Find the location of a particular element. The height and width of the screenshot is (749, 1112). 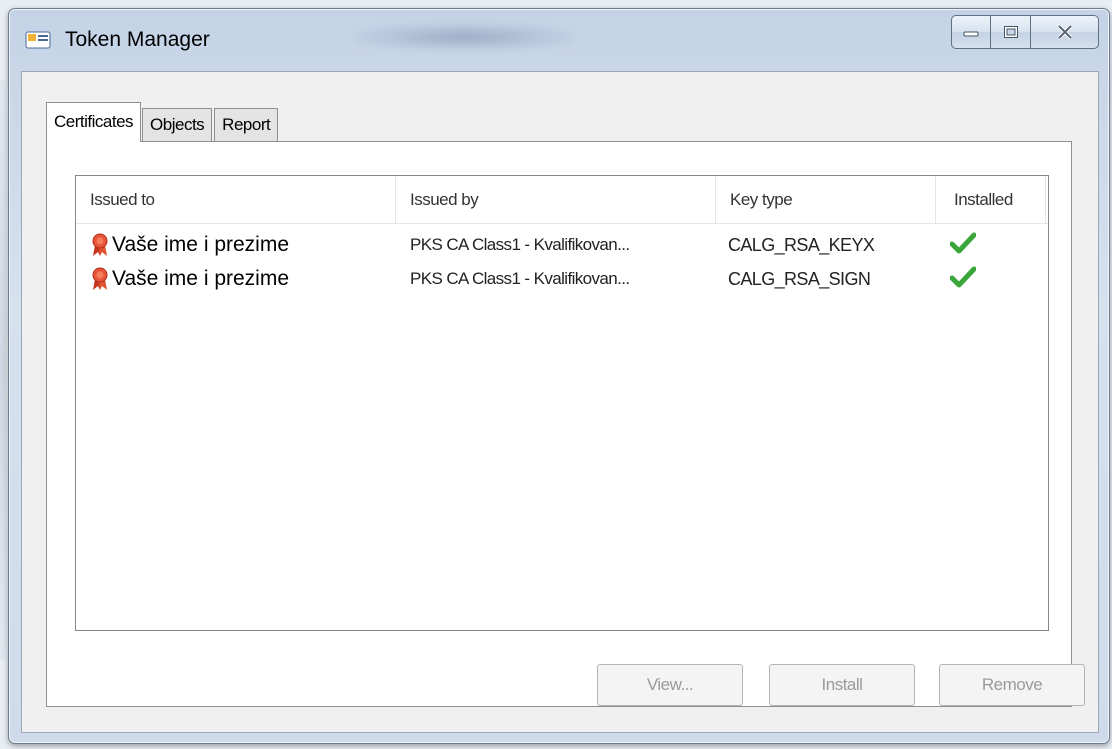

install-button: Install is located at coordinates (842, 685).